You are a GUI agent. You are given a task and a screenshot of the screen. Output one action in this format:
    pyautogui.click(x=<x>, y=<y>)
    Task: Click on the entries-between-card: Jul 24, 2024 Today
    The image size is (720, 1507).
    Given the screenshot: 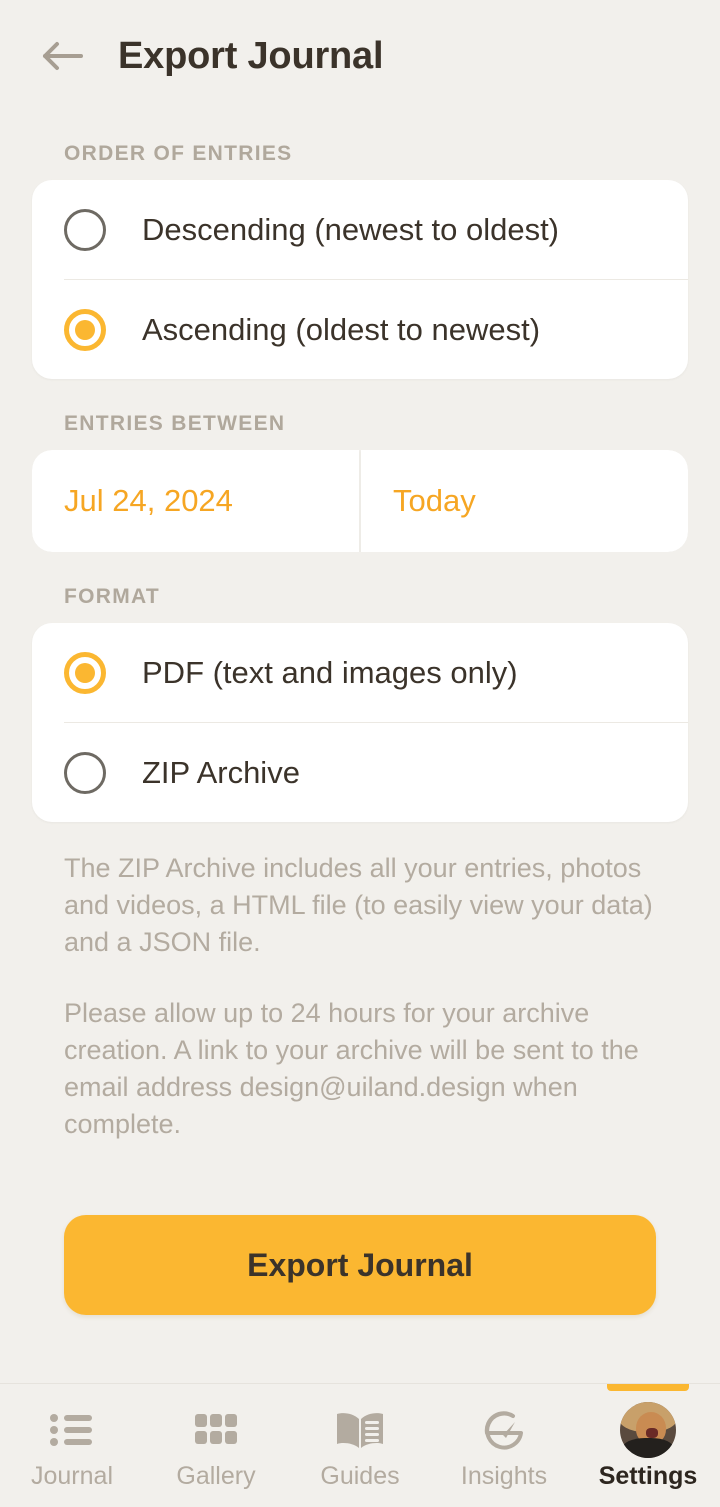 What is the action you would take?
    pyautogui.click(x=360, y=501)
    